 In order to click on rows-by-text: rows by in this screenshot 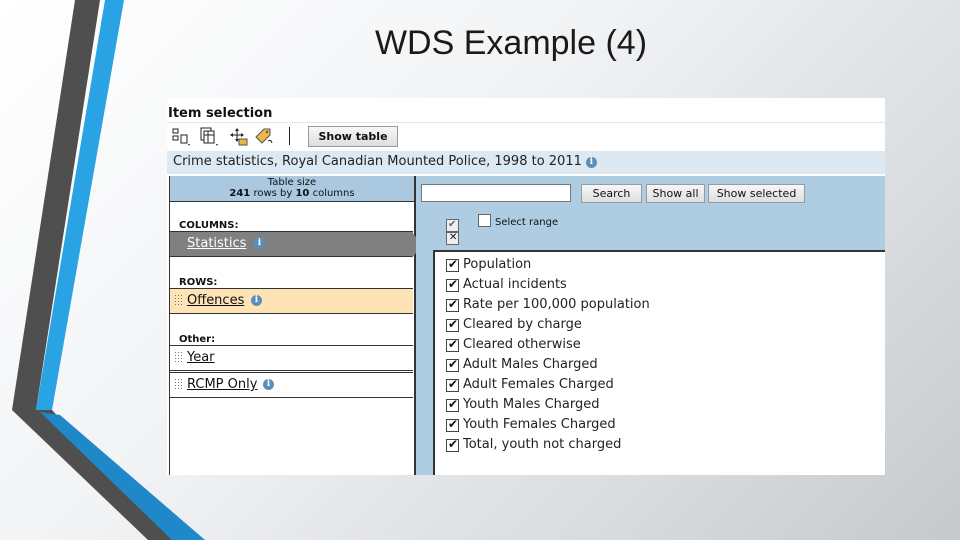, I will do `click(273, 193)`.